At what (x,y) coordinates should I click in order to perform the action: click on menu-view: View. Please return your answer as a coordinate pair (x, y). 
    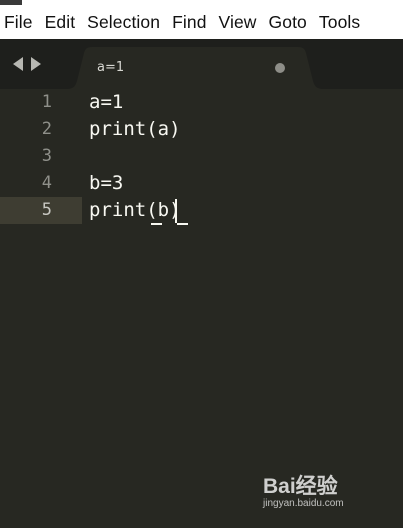
    Looking at the image, I should click on (238, 22).